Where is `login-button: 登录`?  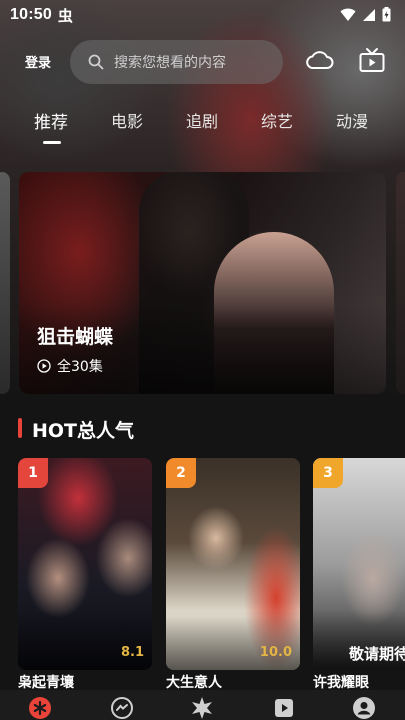 login-button: 登录 is located at coordinates (38, 61).